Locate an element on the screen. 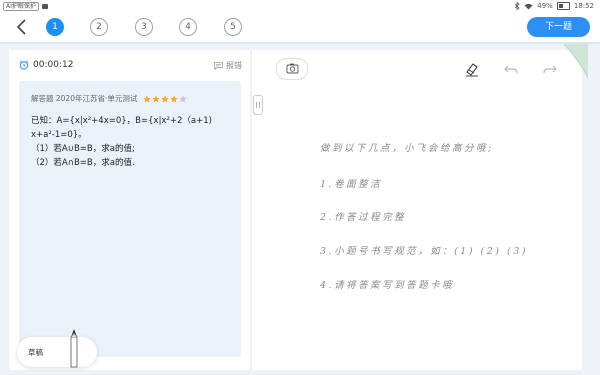 The height and width of the screenshot is (375, 600). notification-icon is located at coordinates (44, 6).